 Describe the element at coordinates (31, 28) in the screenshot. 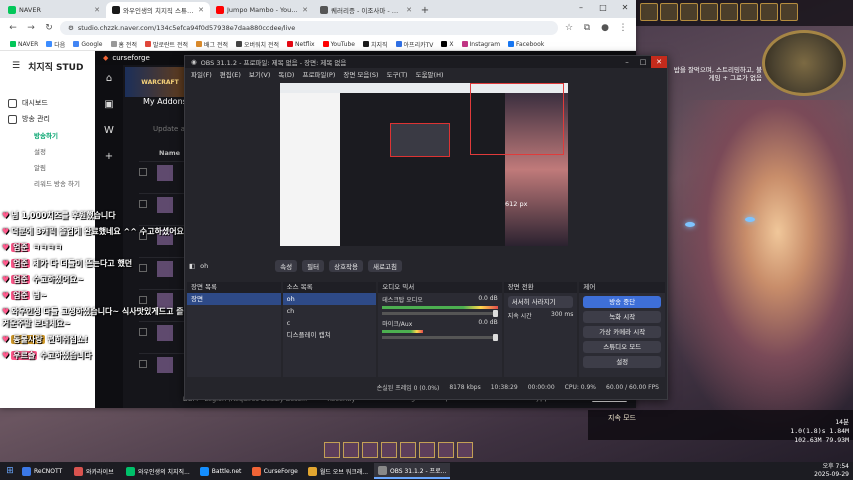

I see `forward-icon: →` at that location.